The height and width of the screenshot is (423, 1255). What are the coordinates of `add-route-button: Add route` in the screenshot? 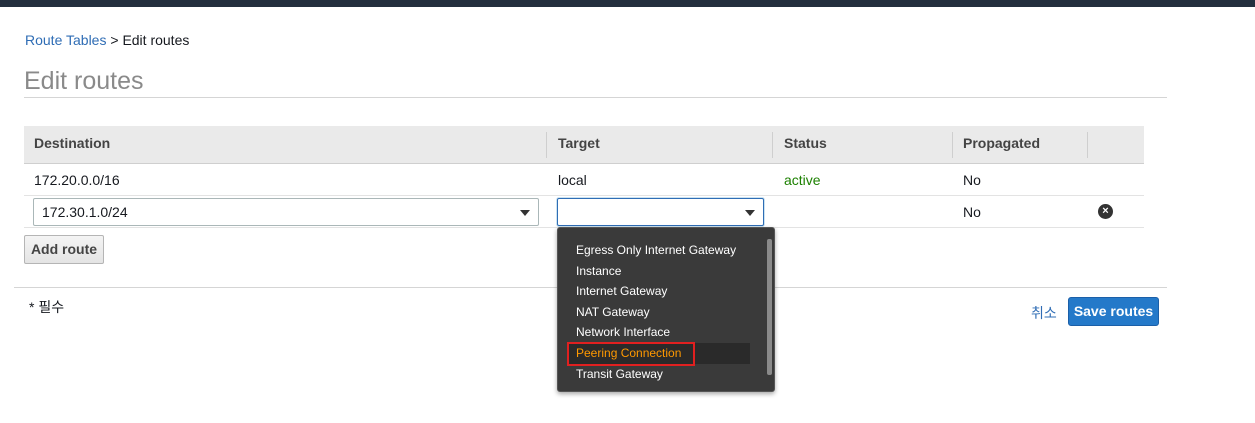 It's located at (64, 249).